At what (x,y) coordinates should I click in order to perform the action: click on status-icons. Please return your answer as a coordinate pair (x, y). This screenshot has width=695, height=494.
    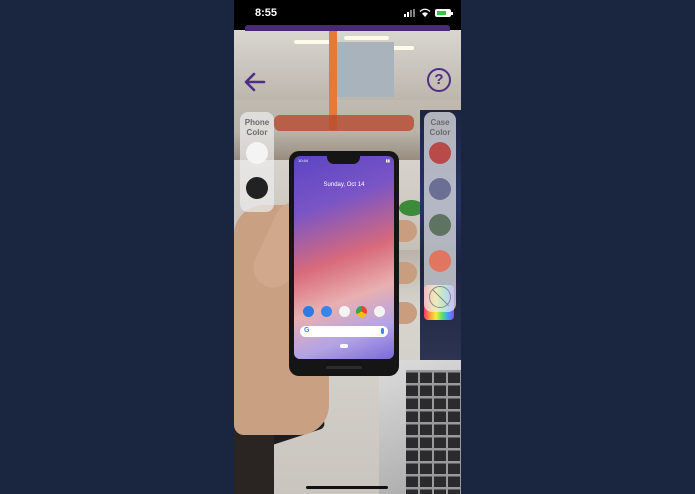
    Looking at the image, I should click on (428, 12).